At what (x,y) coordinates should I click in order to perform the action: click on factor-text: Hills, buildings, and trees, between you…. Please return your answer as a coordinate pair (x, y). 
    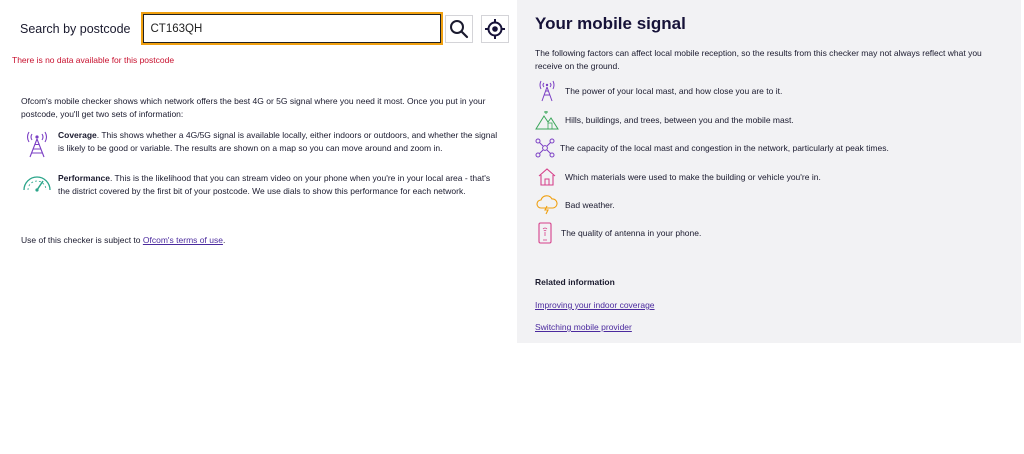
    Looking at the image, I should click on (679, 120).